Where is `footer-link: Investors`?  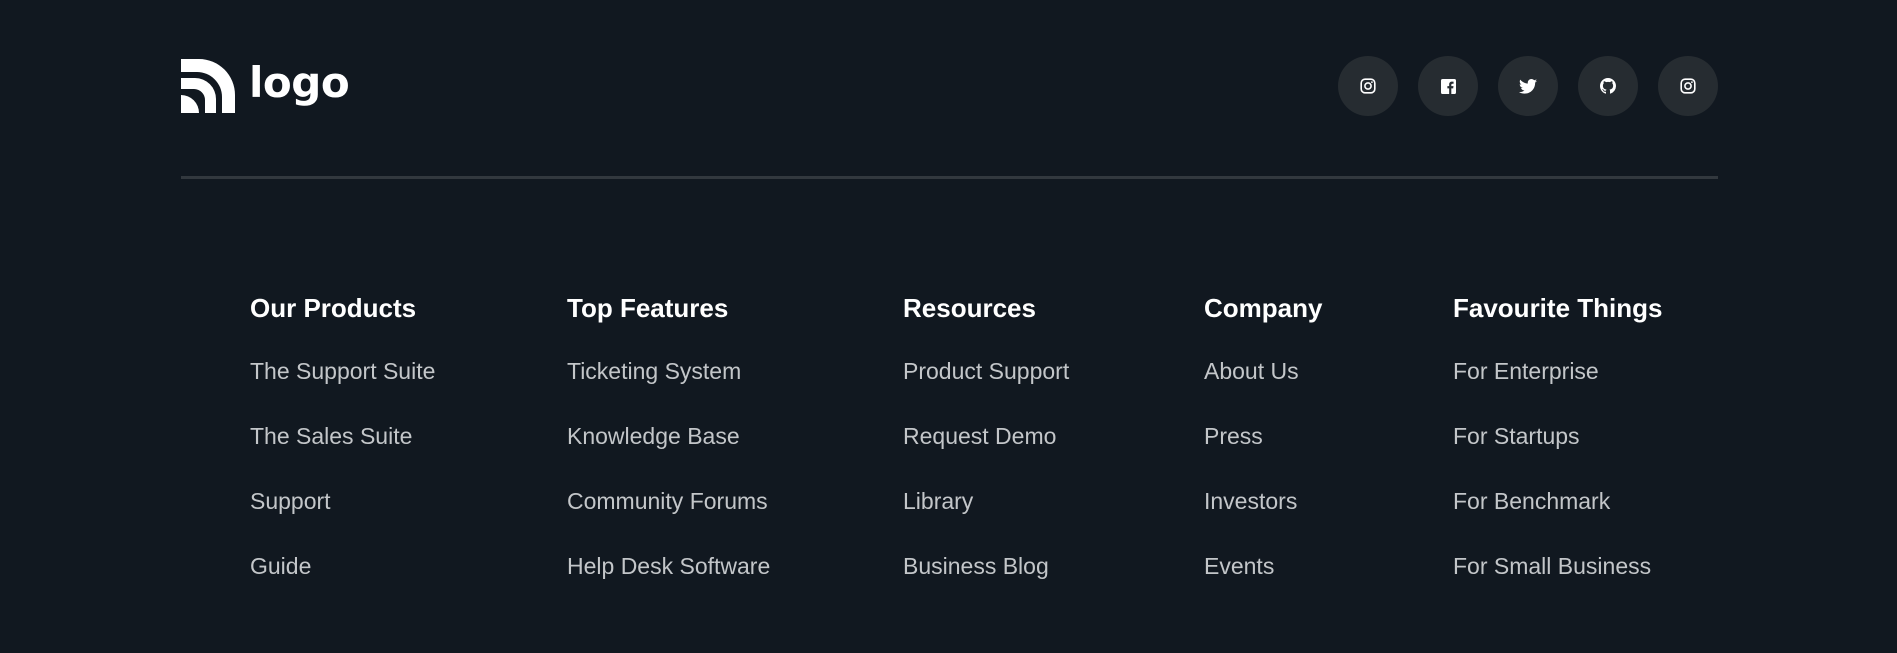 footer-link: Investors is located at coordinates (1263, 501).